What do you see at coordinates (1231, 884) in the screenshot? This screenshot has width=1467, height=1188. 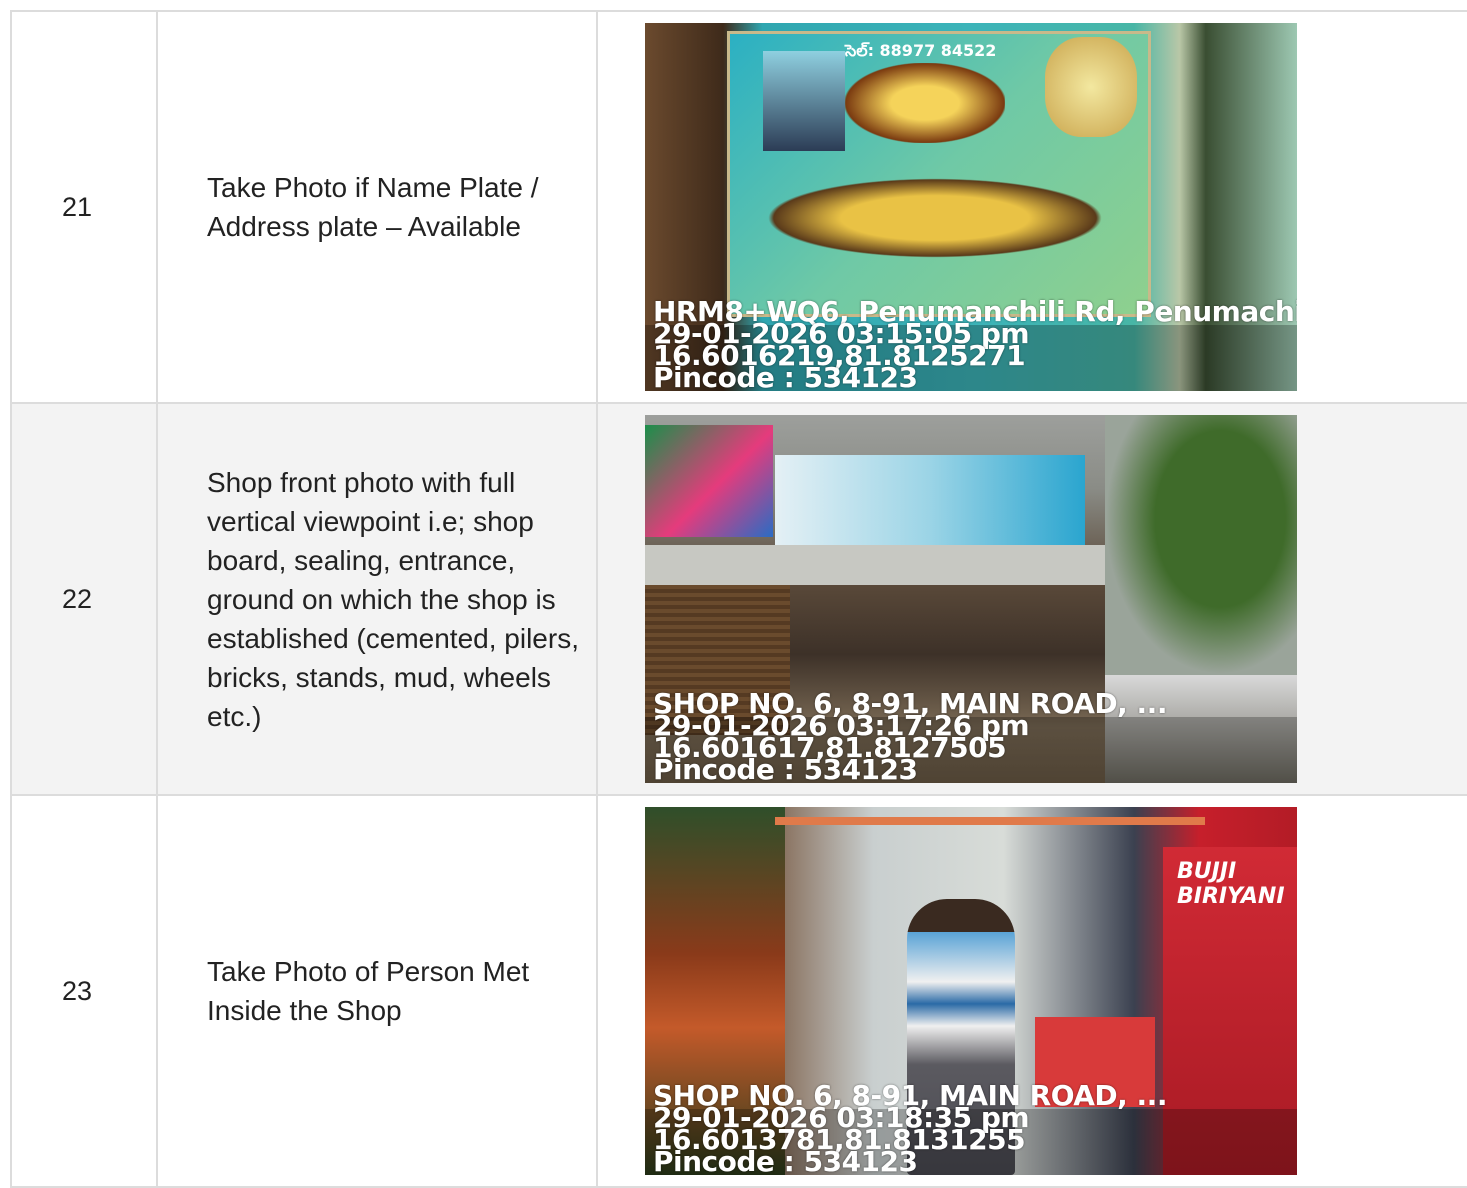 I see `banner-text: BUJJI BIRIYANI` at bounding box center [1231, 884].